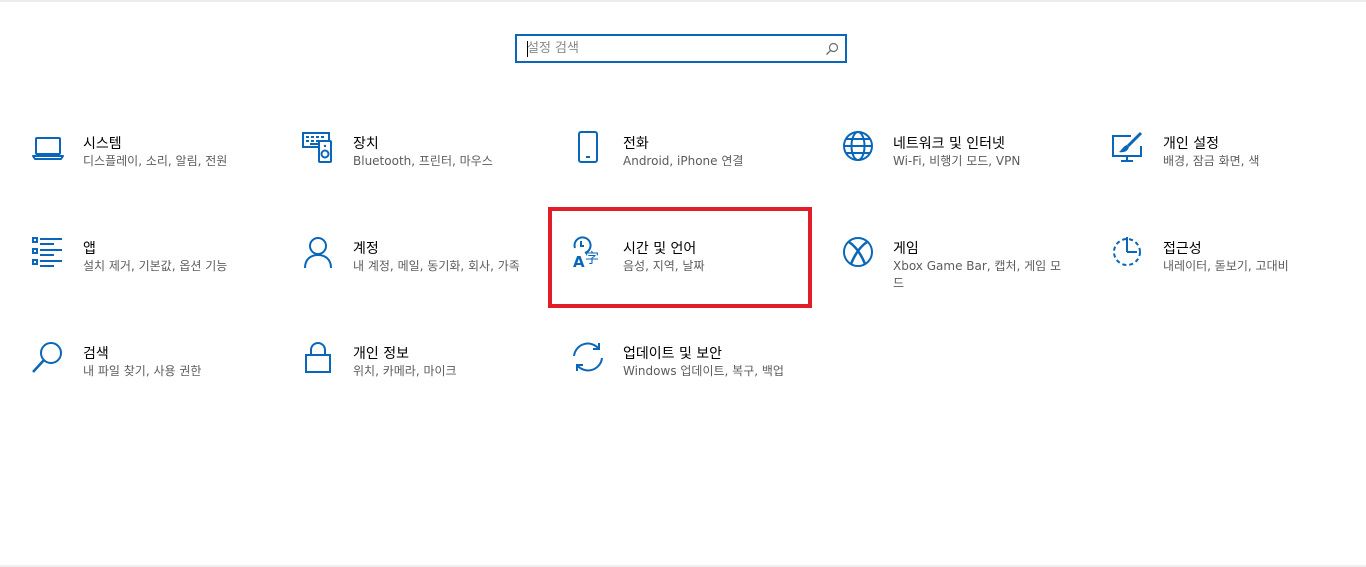 This screenshot has height=567, width=1366. I want to click on search-icon, so click(832, 49).